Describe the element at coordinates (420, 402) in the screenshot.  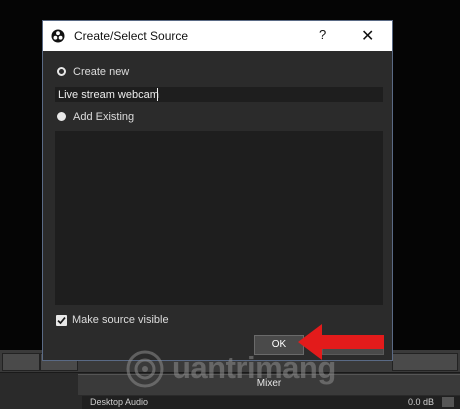
I see `audio-level: 0.0 dB` at that location.